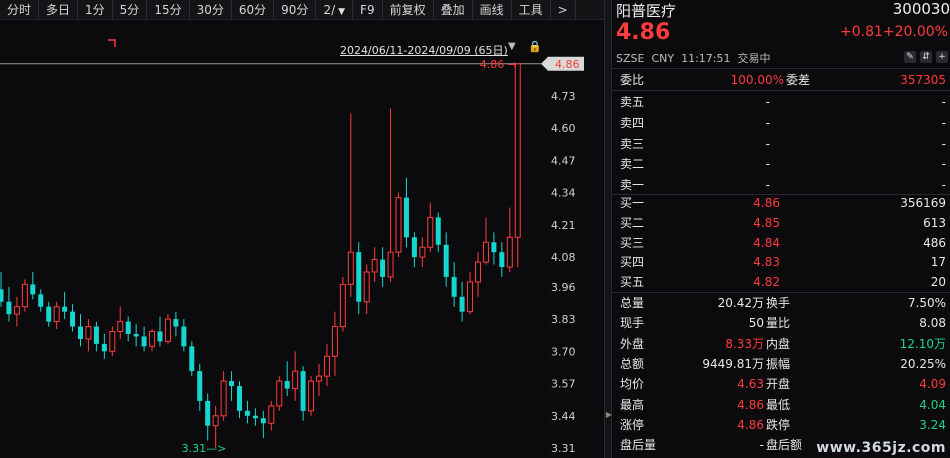 The height and width of the screenshot is (458, 950). I want to click on toolbar-item: 1分, so click(95, 10).